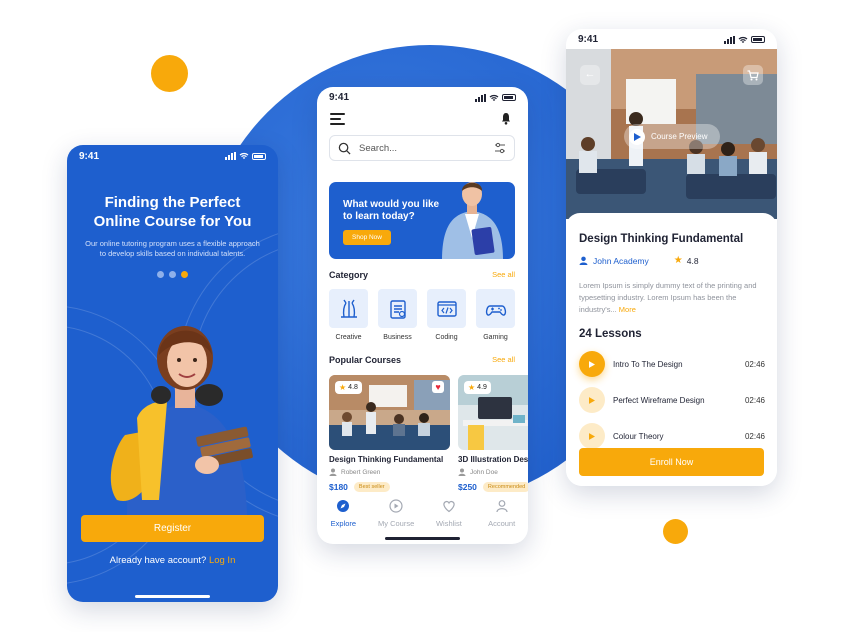 This screenshot has height=632, width=843. I want to click on lesson-title: Colour Theory, so click(638, 436).